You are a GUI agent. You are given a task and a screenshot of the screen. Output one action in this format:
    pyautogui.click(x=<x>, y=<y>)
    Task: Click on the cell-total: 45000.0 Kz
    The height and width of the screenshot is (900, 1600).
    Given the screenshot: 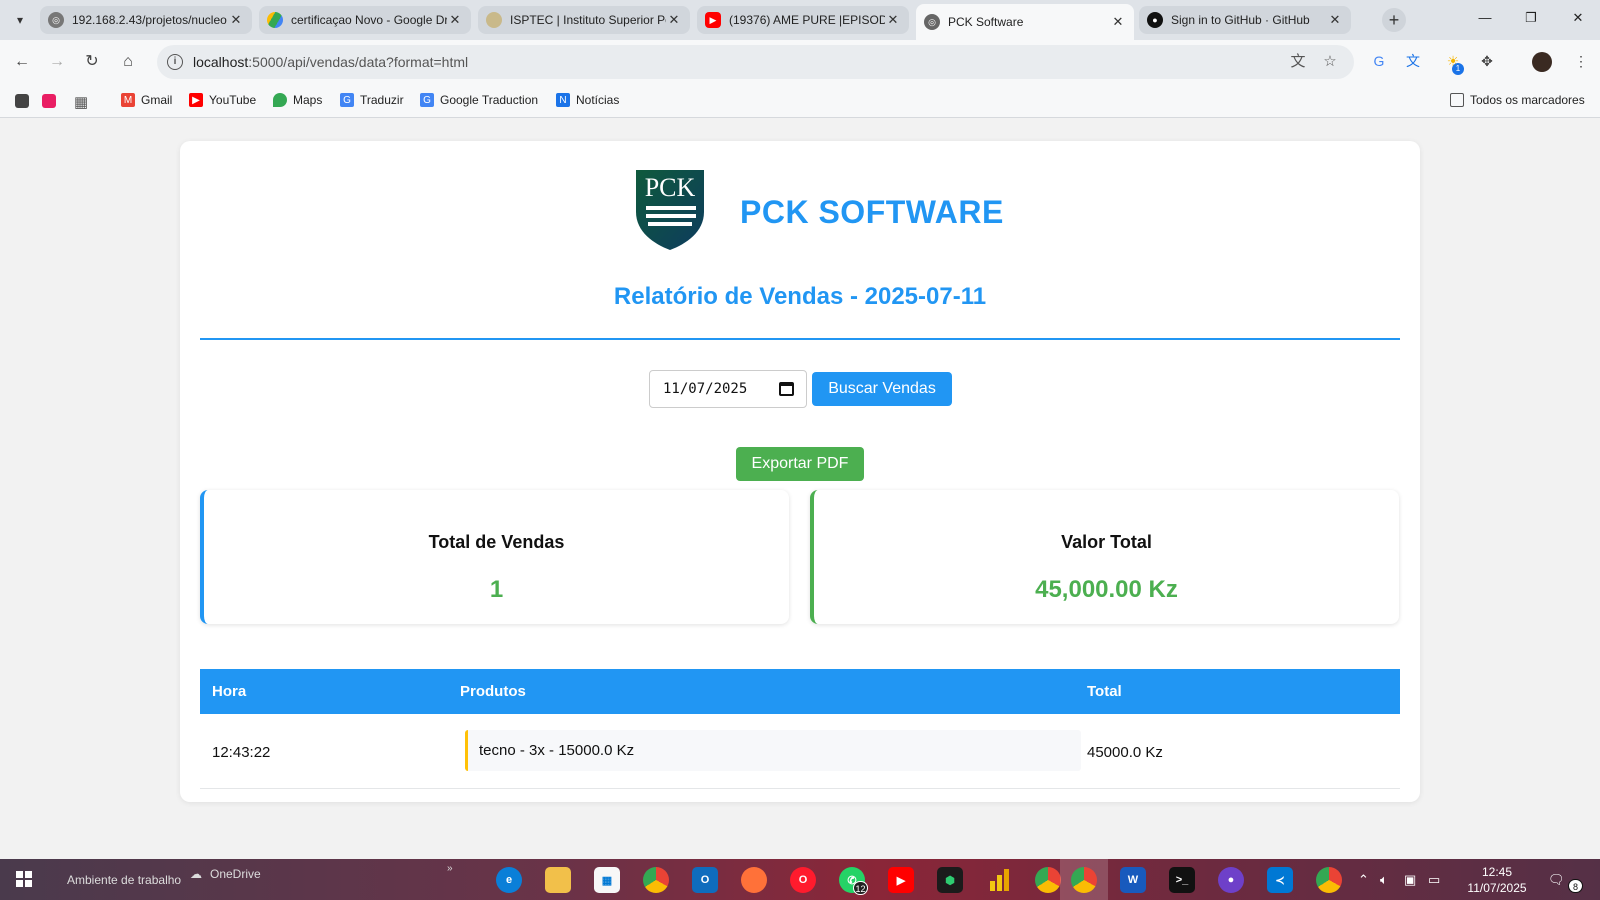 What is the action you would take?
    pyautogui.click(x=1125, y=752)
    